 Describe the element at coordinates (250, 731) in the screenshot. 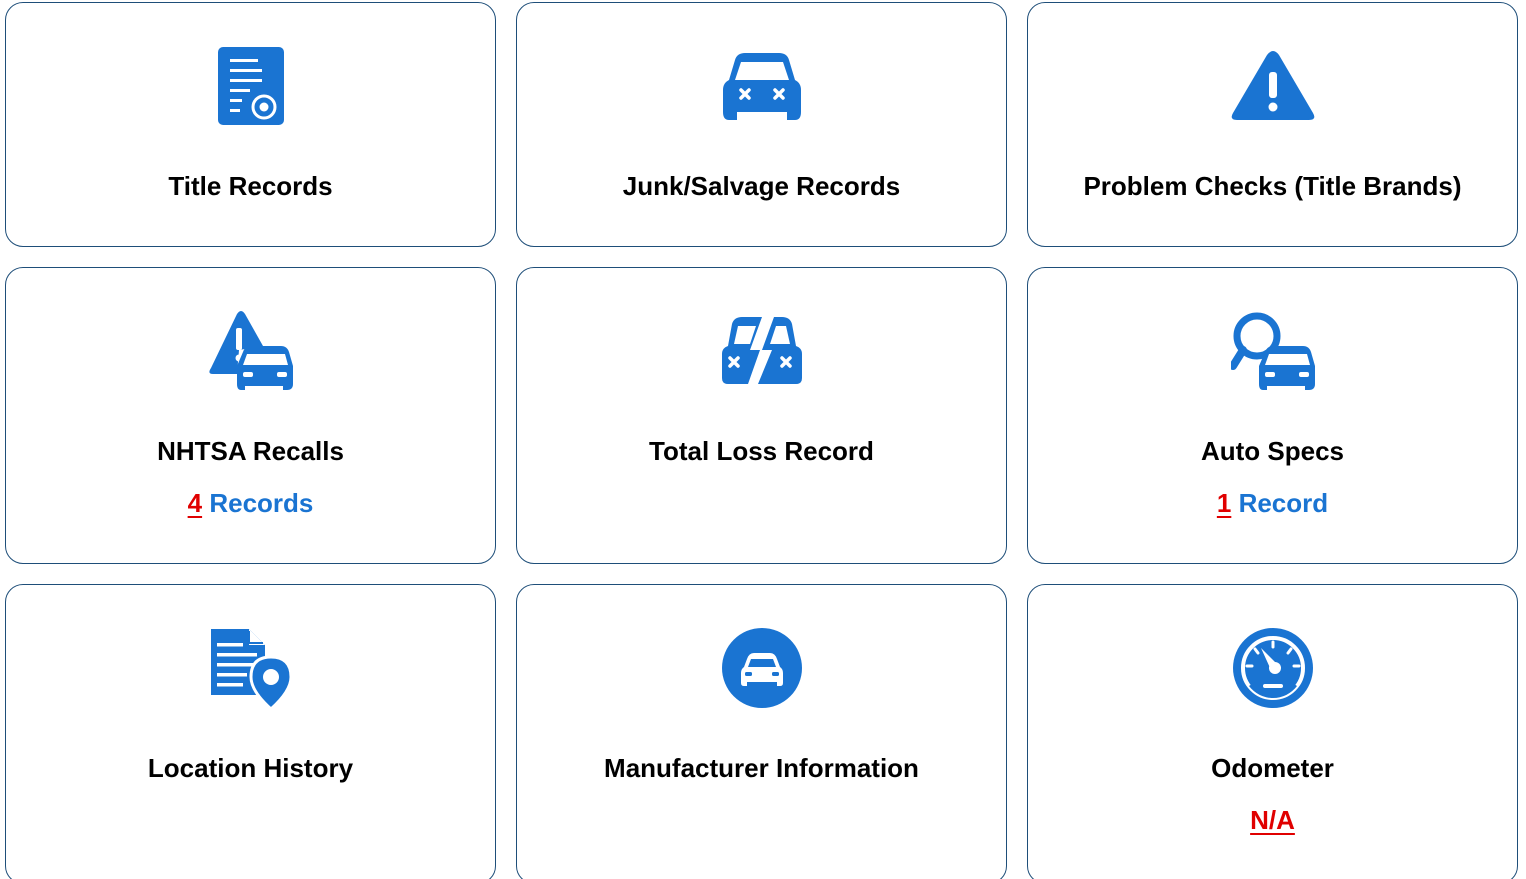

I see `card-location-history: Location History` at that location.